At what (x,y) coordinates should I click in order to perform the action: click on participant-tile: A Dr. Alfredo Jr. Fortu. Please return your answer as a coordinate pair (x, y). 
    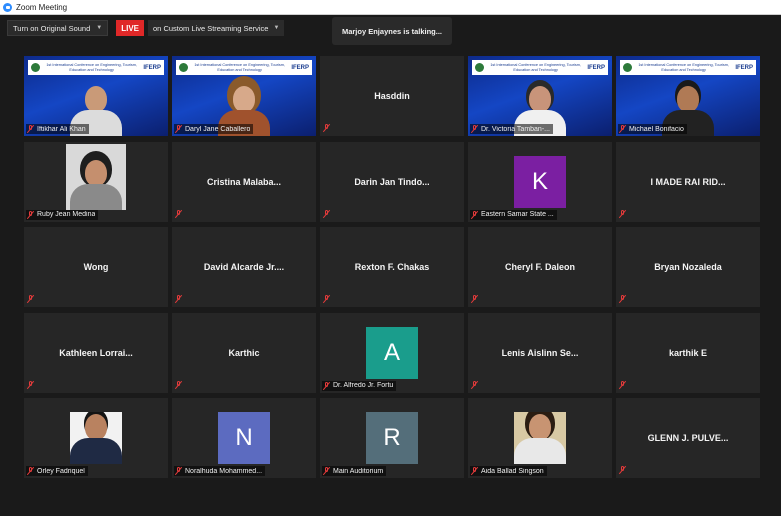
    Looking at the image, I should click on (392, 352).